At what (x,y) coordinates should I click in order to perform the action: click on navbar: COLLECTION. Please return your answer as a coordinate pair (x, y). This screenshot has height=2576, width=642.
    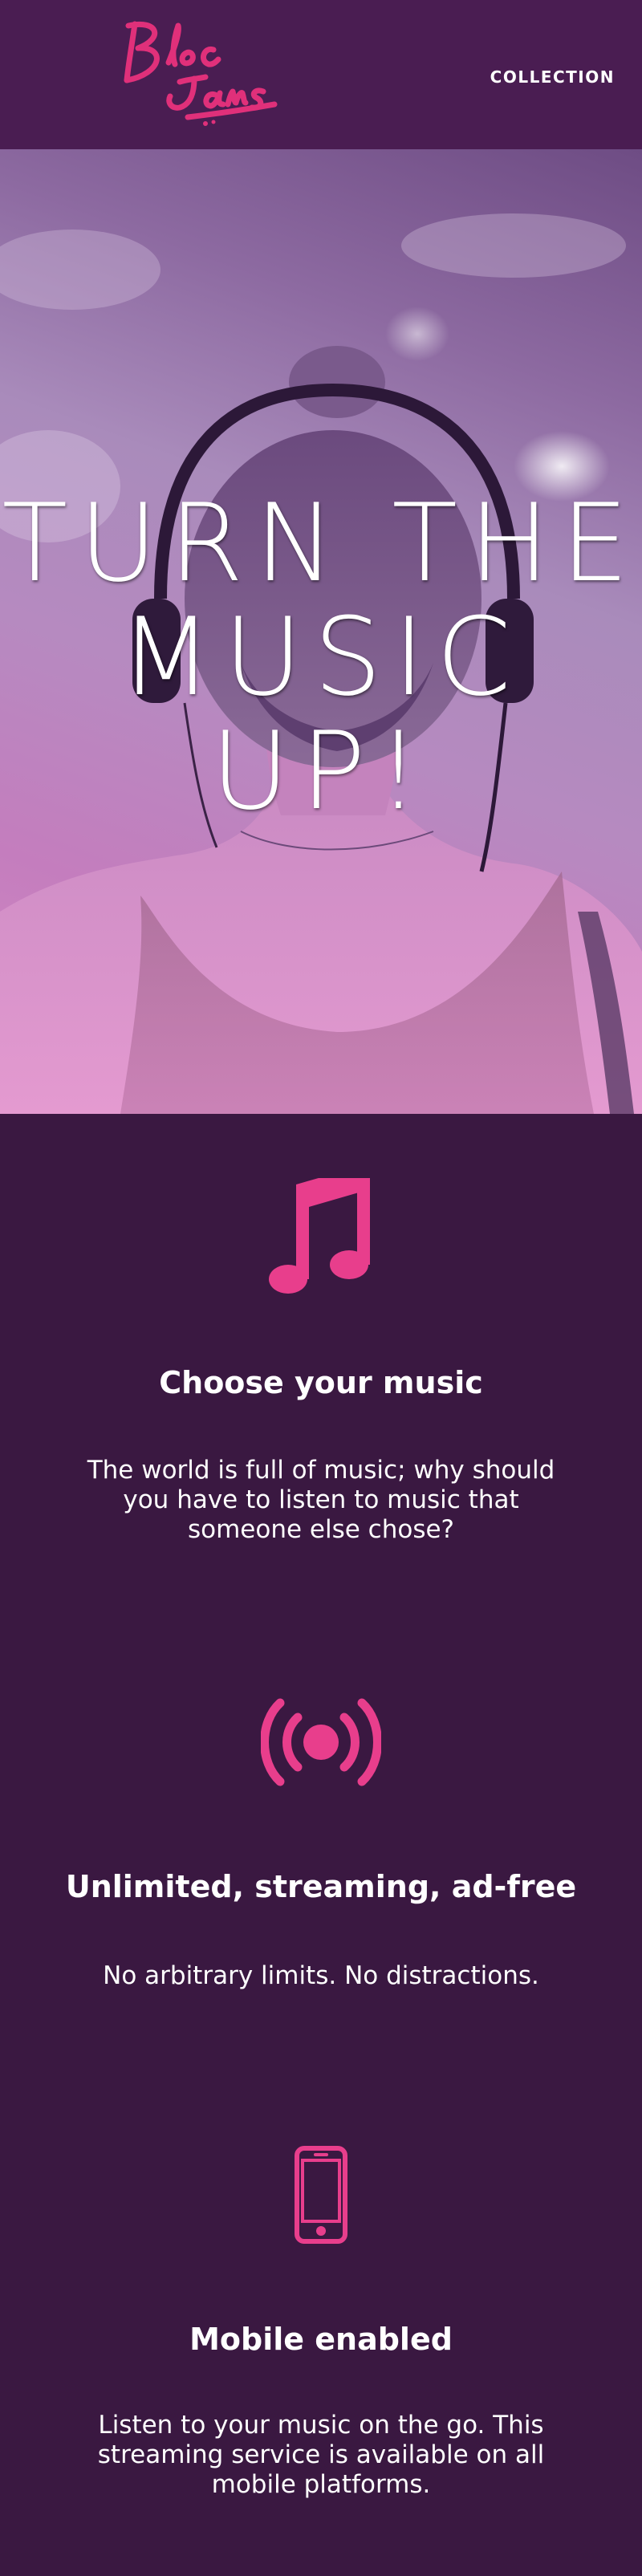
    Looking at the image, I should click on (321, 74).